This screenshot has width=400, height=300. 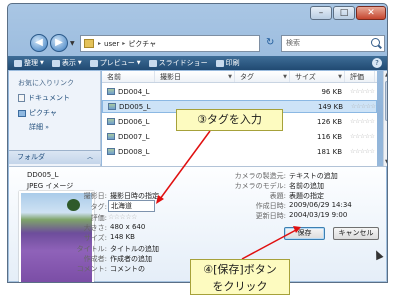 I want to click on camera-maker-value: テキストの追加, so click(x=313, y=176).